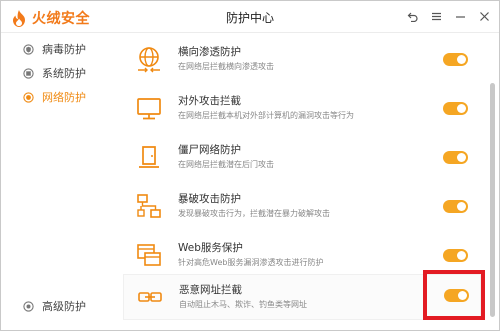 This screenshot has height=331, width=500. I want to click on sidebar-item-advanced: 高级防护, so click(54, 306).